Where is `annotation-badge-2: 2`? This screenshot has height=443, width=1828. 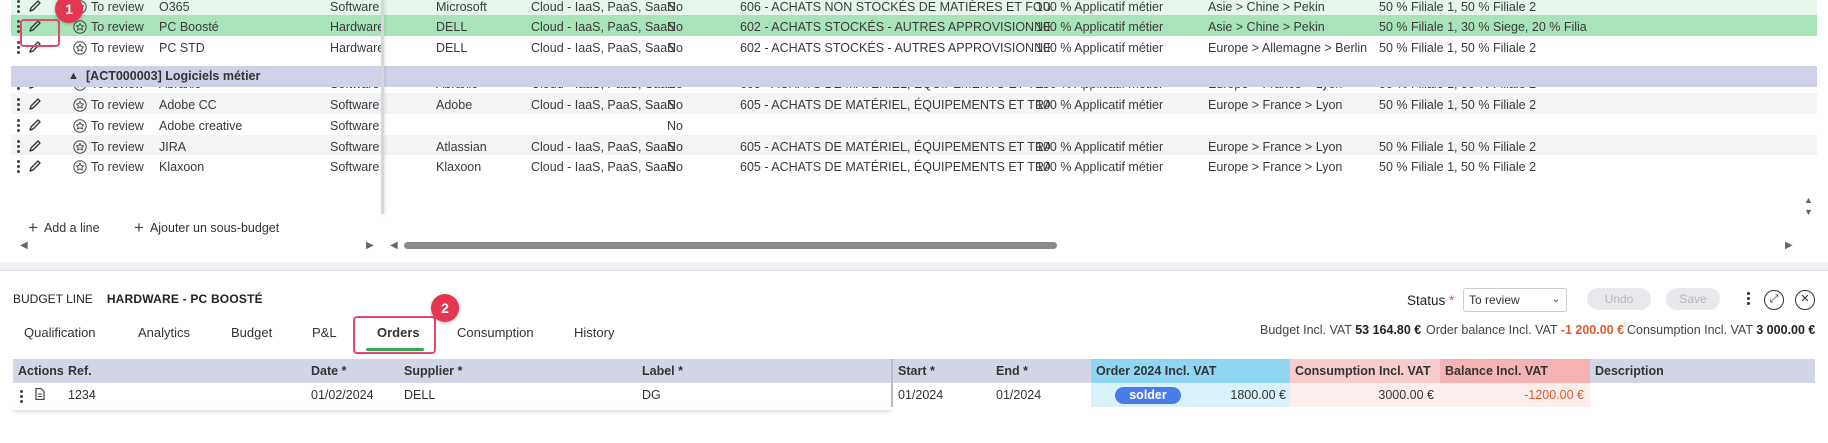 annotation-badge-2: 2 is located at coordinates (445, 308).